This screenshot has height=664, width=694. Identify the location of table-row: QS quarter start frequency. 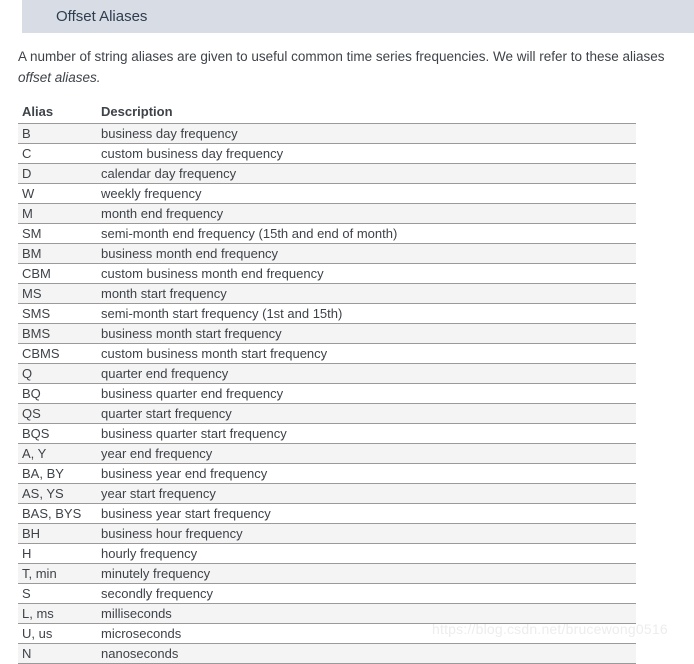
(327, 413).